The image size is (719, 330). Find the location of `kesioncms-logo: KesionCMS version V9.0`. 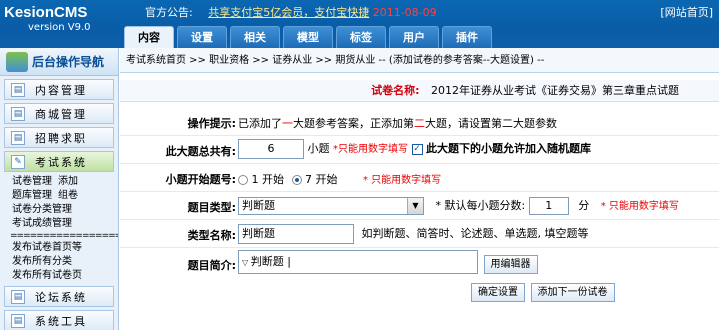

kesioncms-logo: KesionCMS version V9.0 is located at coordinates (63, 24).